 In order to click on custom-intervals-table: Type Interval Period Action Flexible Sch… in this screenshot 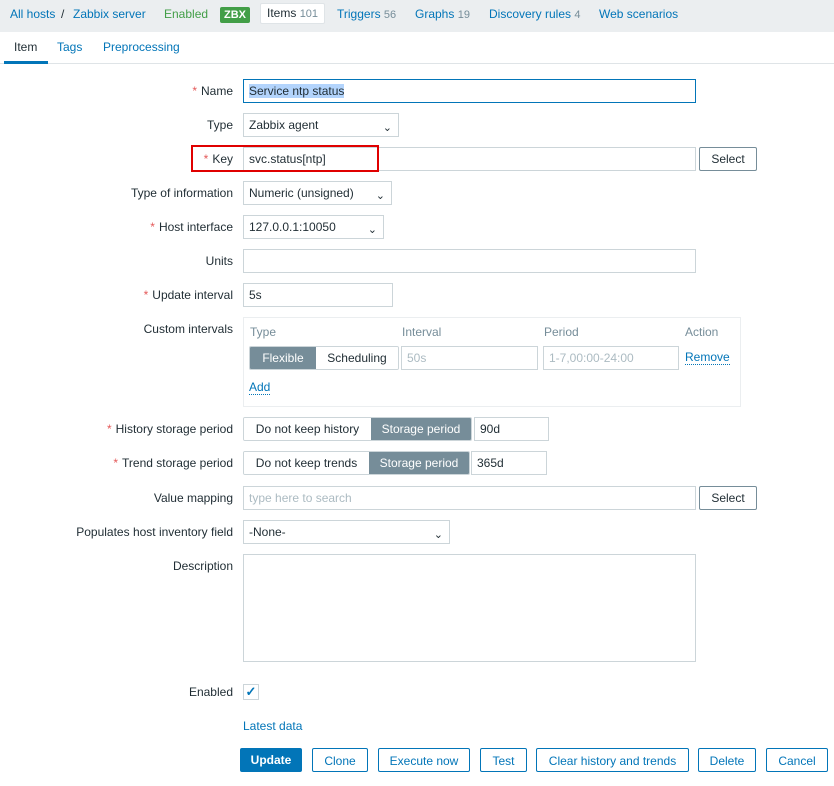, I will do `click(492, 362)`.